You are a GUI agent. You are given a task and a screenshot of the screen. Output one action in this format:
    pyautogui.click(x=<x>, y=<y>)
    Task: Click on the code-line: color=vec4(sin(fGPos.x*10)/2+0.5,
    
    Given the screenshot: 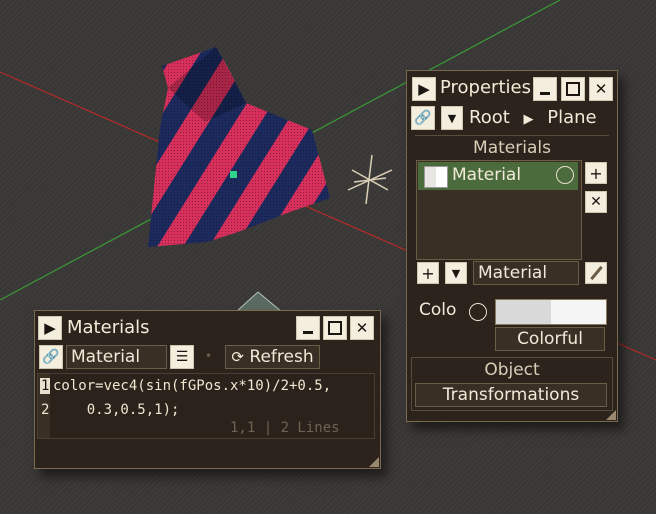 What is the action you would take?
    pyautogui.click(x=192, y=386)
    